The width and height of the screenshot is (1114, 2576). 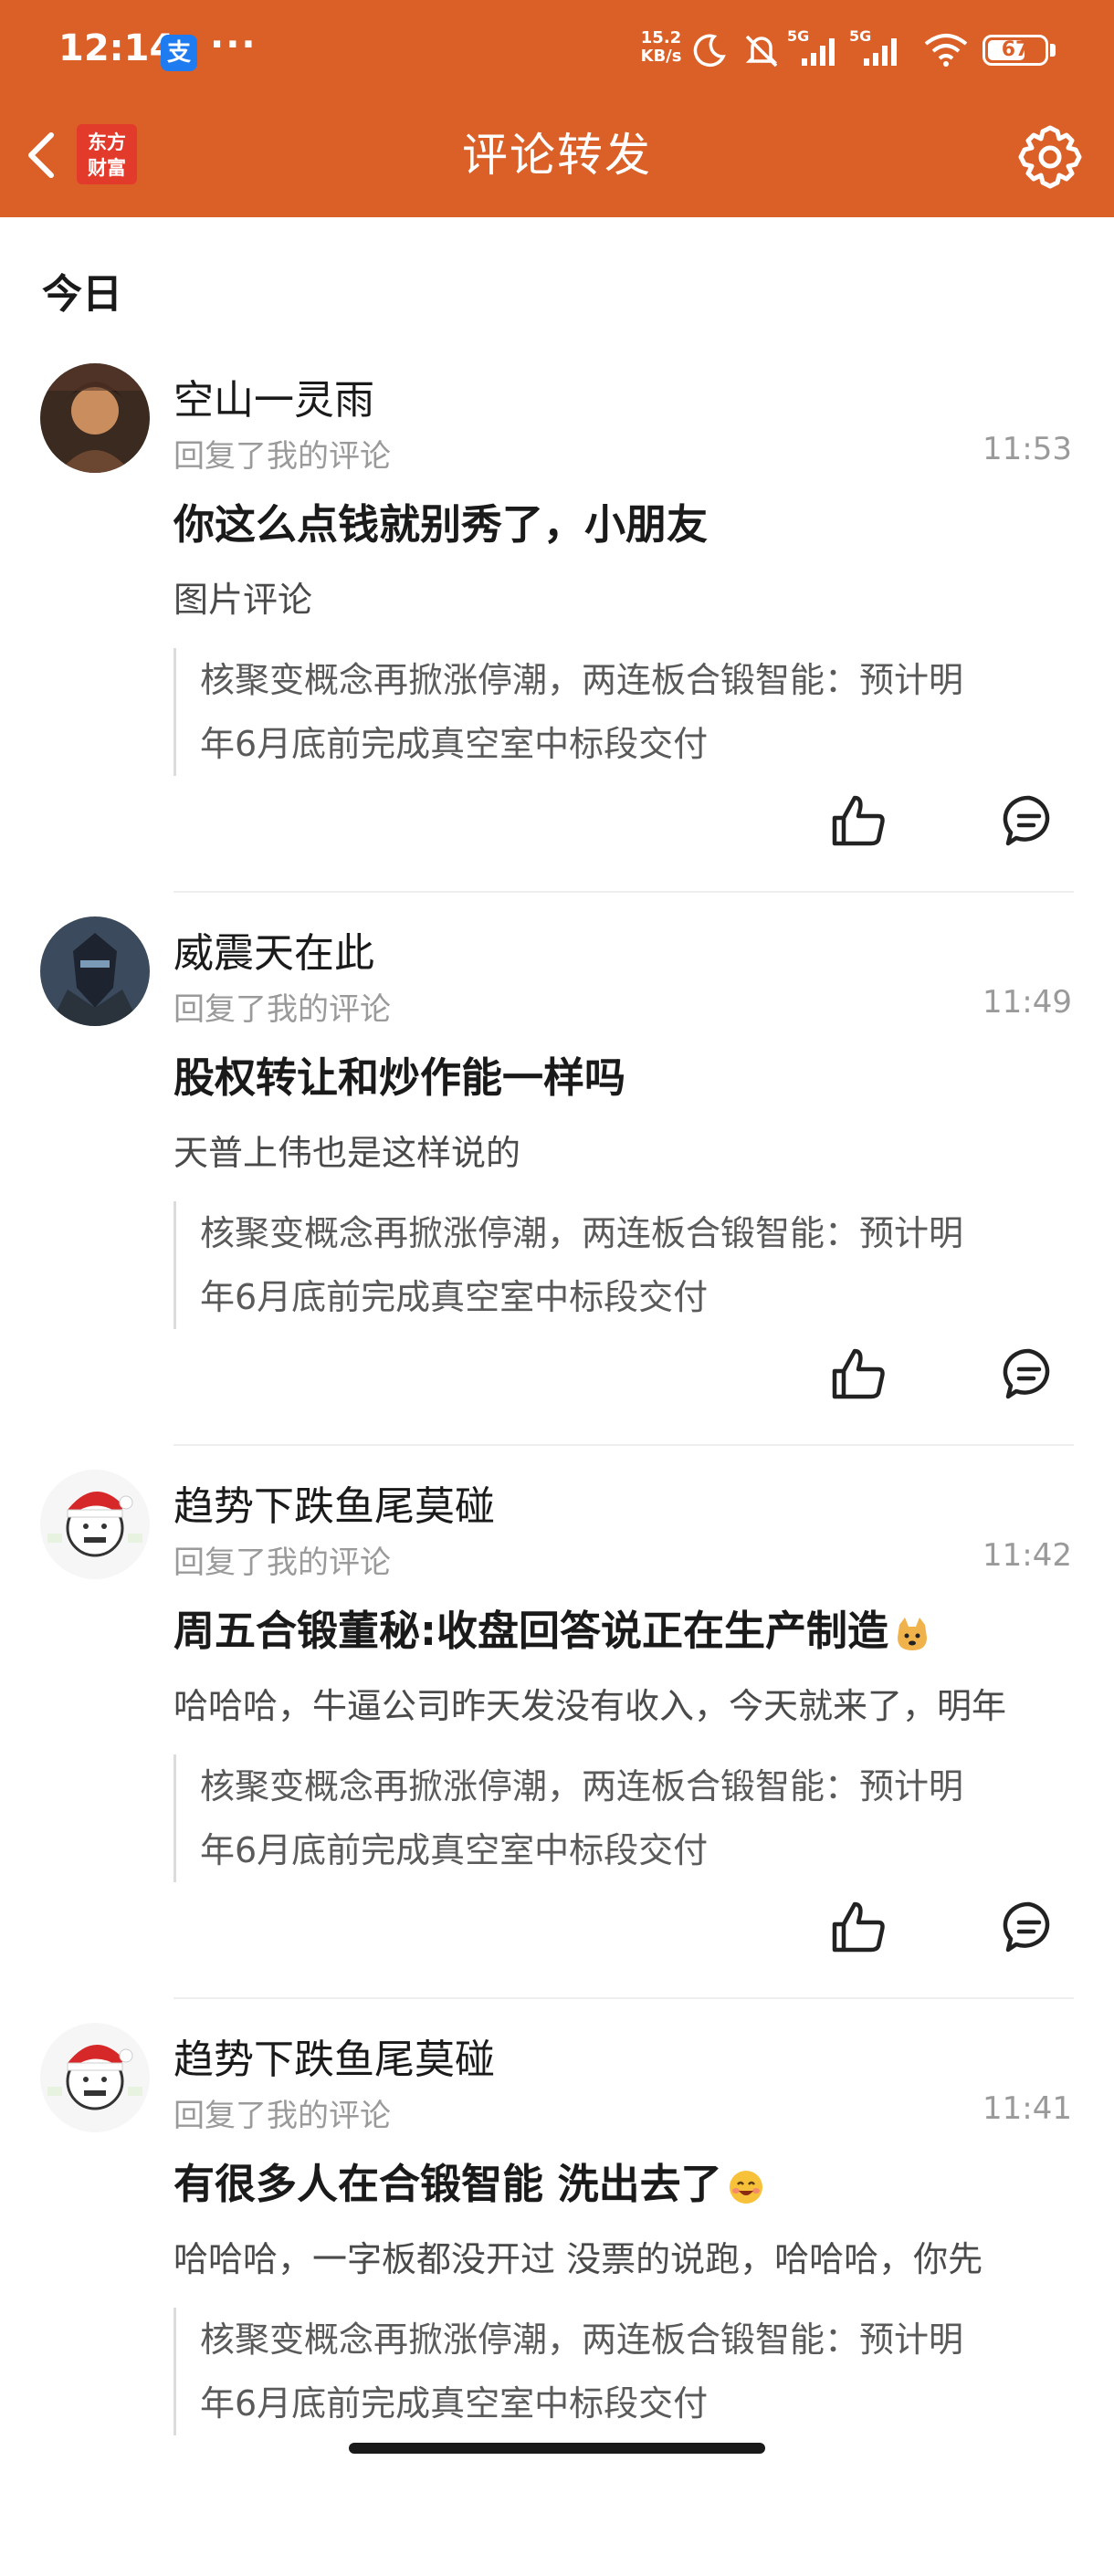 What do you see at coordinates (273, 396) in the screenshot?
I see `comment-username: 空山一灵雨` at bounding box center [273, 396].